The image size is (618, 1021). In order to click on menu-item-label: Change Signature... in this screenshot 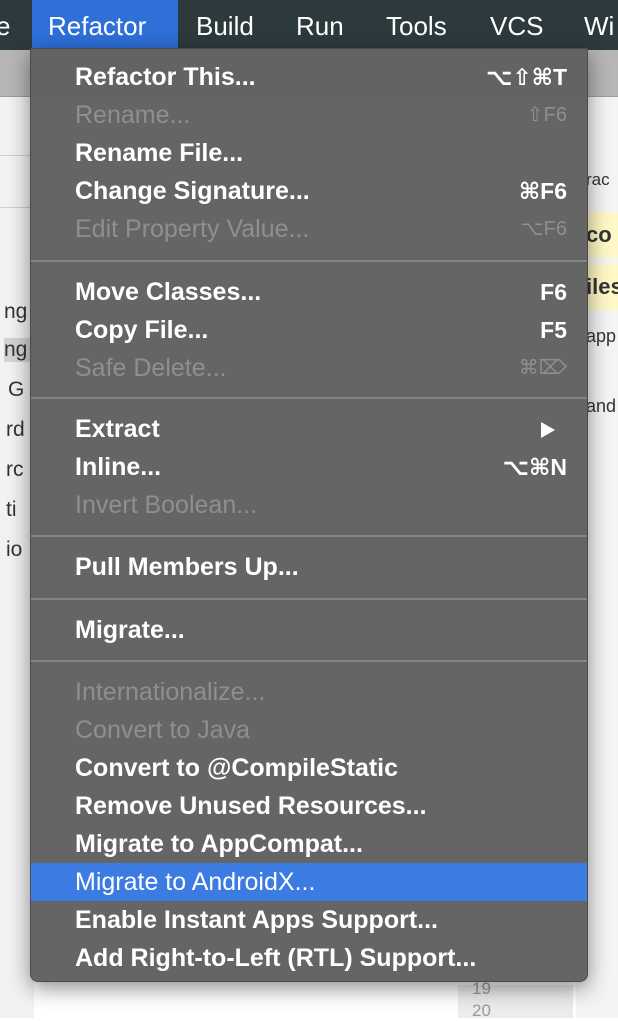, I will do `click(192, 191)`.